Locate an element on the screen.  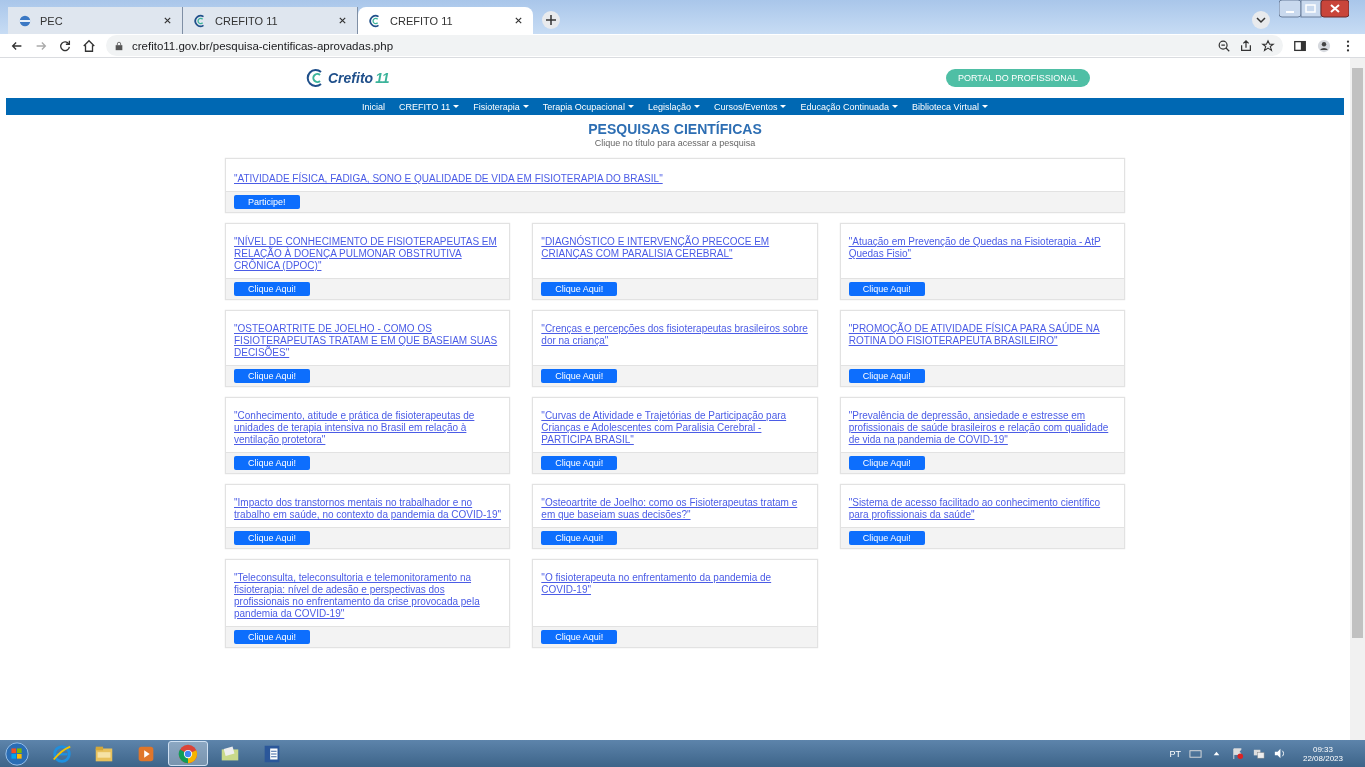
date: 22/08/2023 is located at coordinates (1322, 758).